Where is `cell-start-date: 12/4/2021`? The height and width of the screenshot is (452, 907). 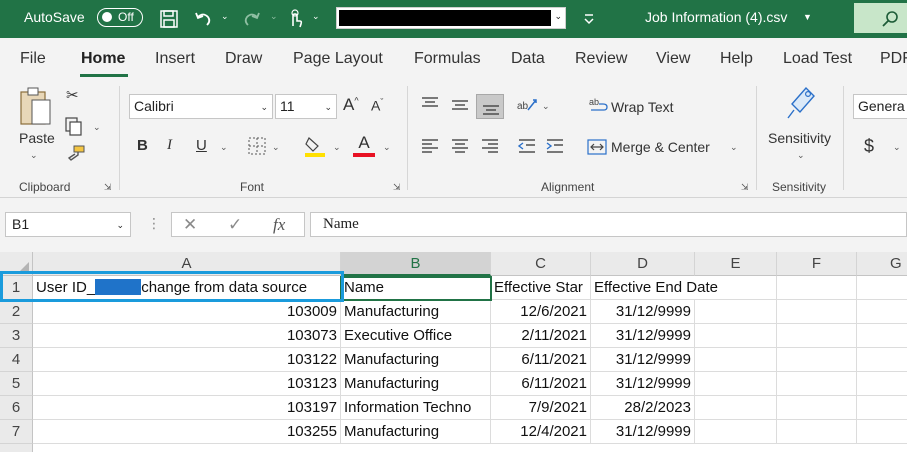
cell-start-date: 12/4/2021 is located at coordinates (541, 432).